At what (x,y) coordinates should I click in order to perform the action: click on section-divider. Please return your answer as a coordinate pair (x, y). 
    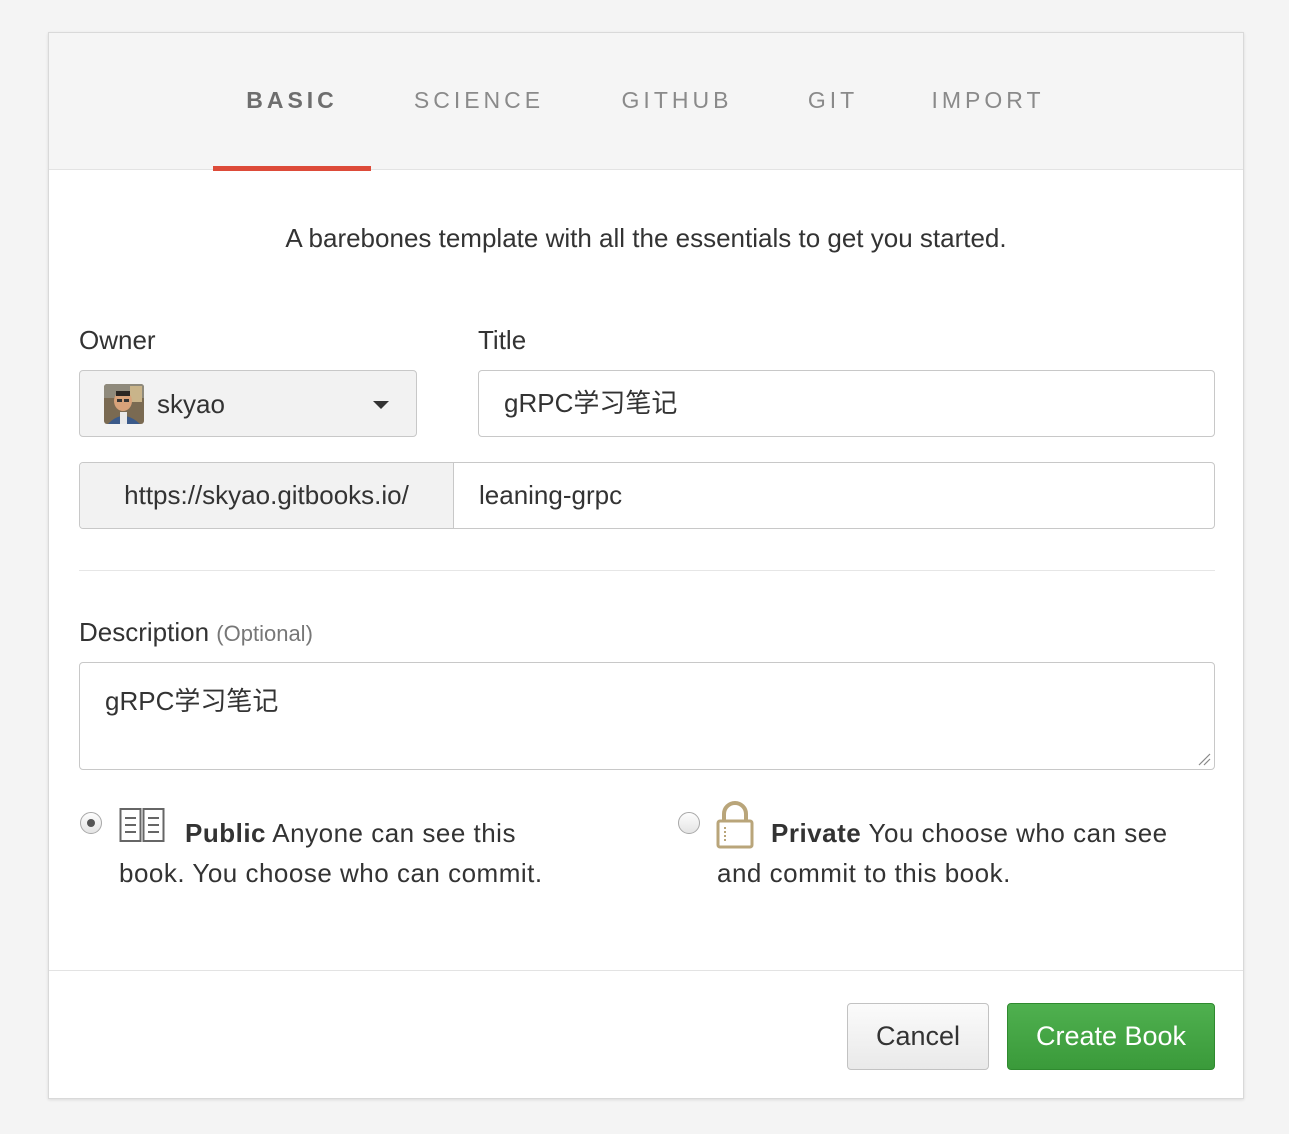
    Looking at the image, I should click on (647, 570).